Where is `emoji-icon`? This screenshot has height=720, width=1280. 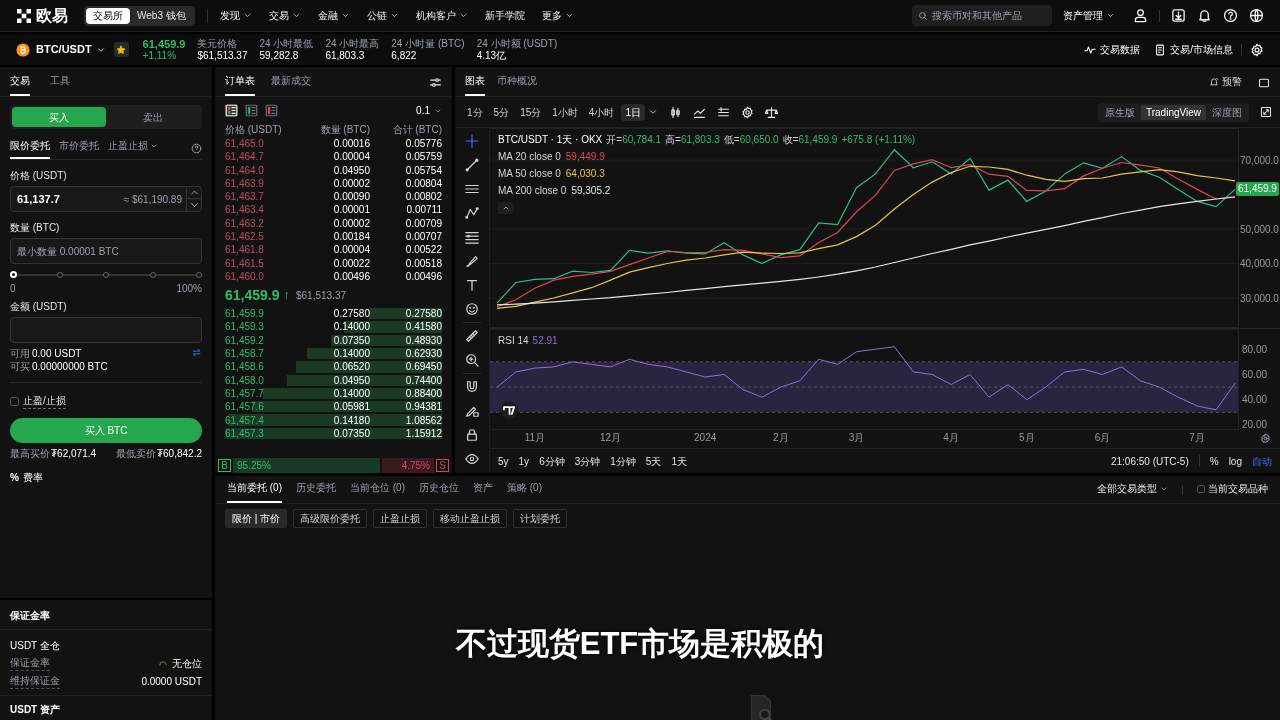 emoji-icon is located at coordinates (472, 309).